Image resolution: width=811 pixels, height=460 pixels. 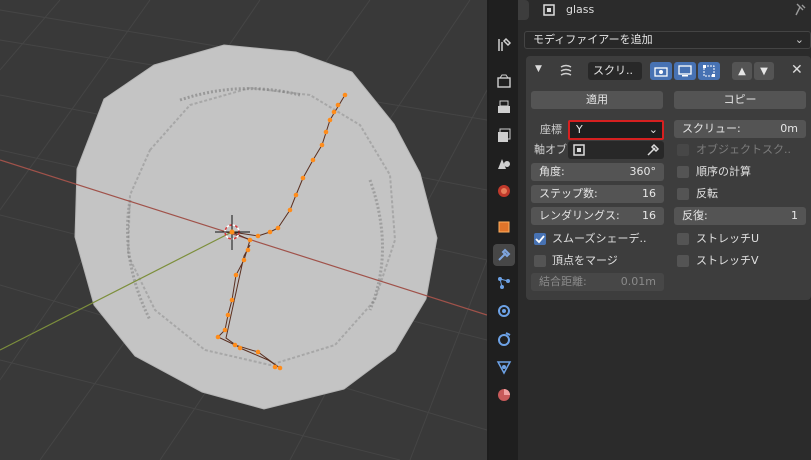 I want to click on show-in-editmode-button, so click(x=661, y=71).